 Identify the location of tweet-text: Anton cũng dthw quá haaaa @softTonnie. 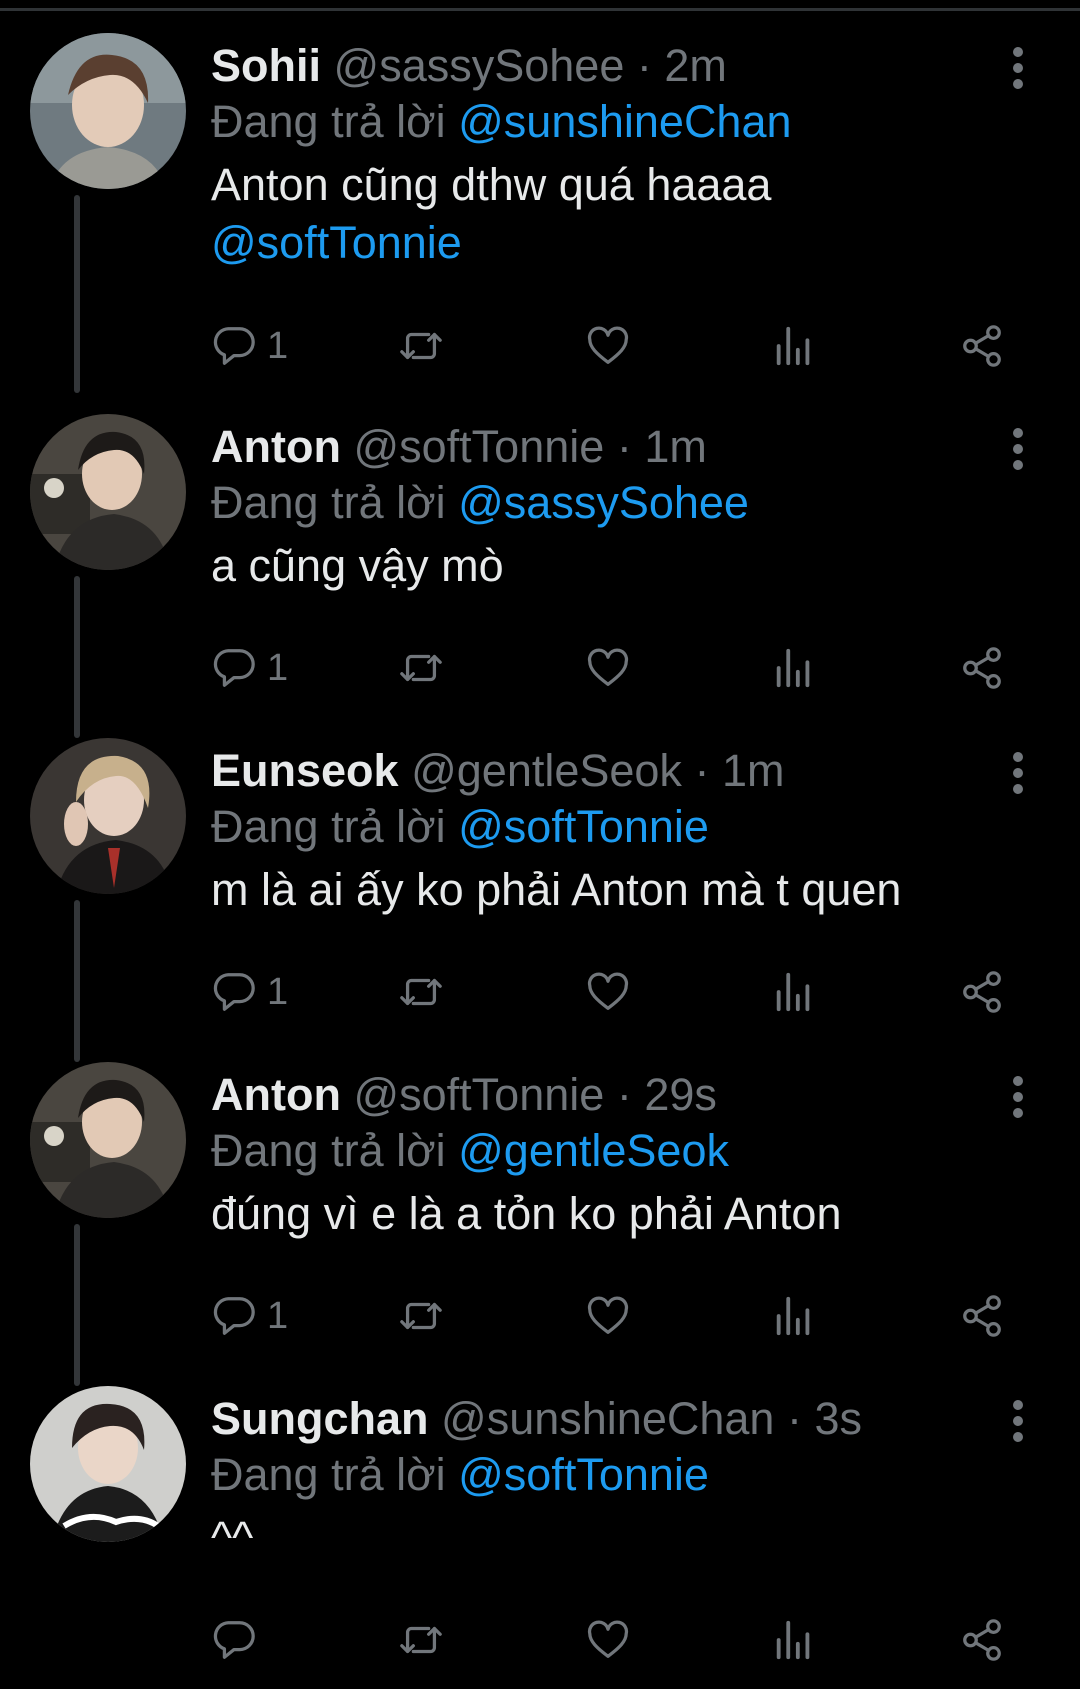
(611, 214).